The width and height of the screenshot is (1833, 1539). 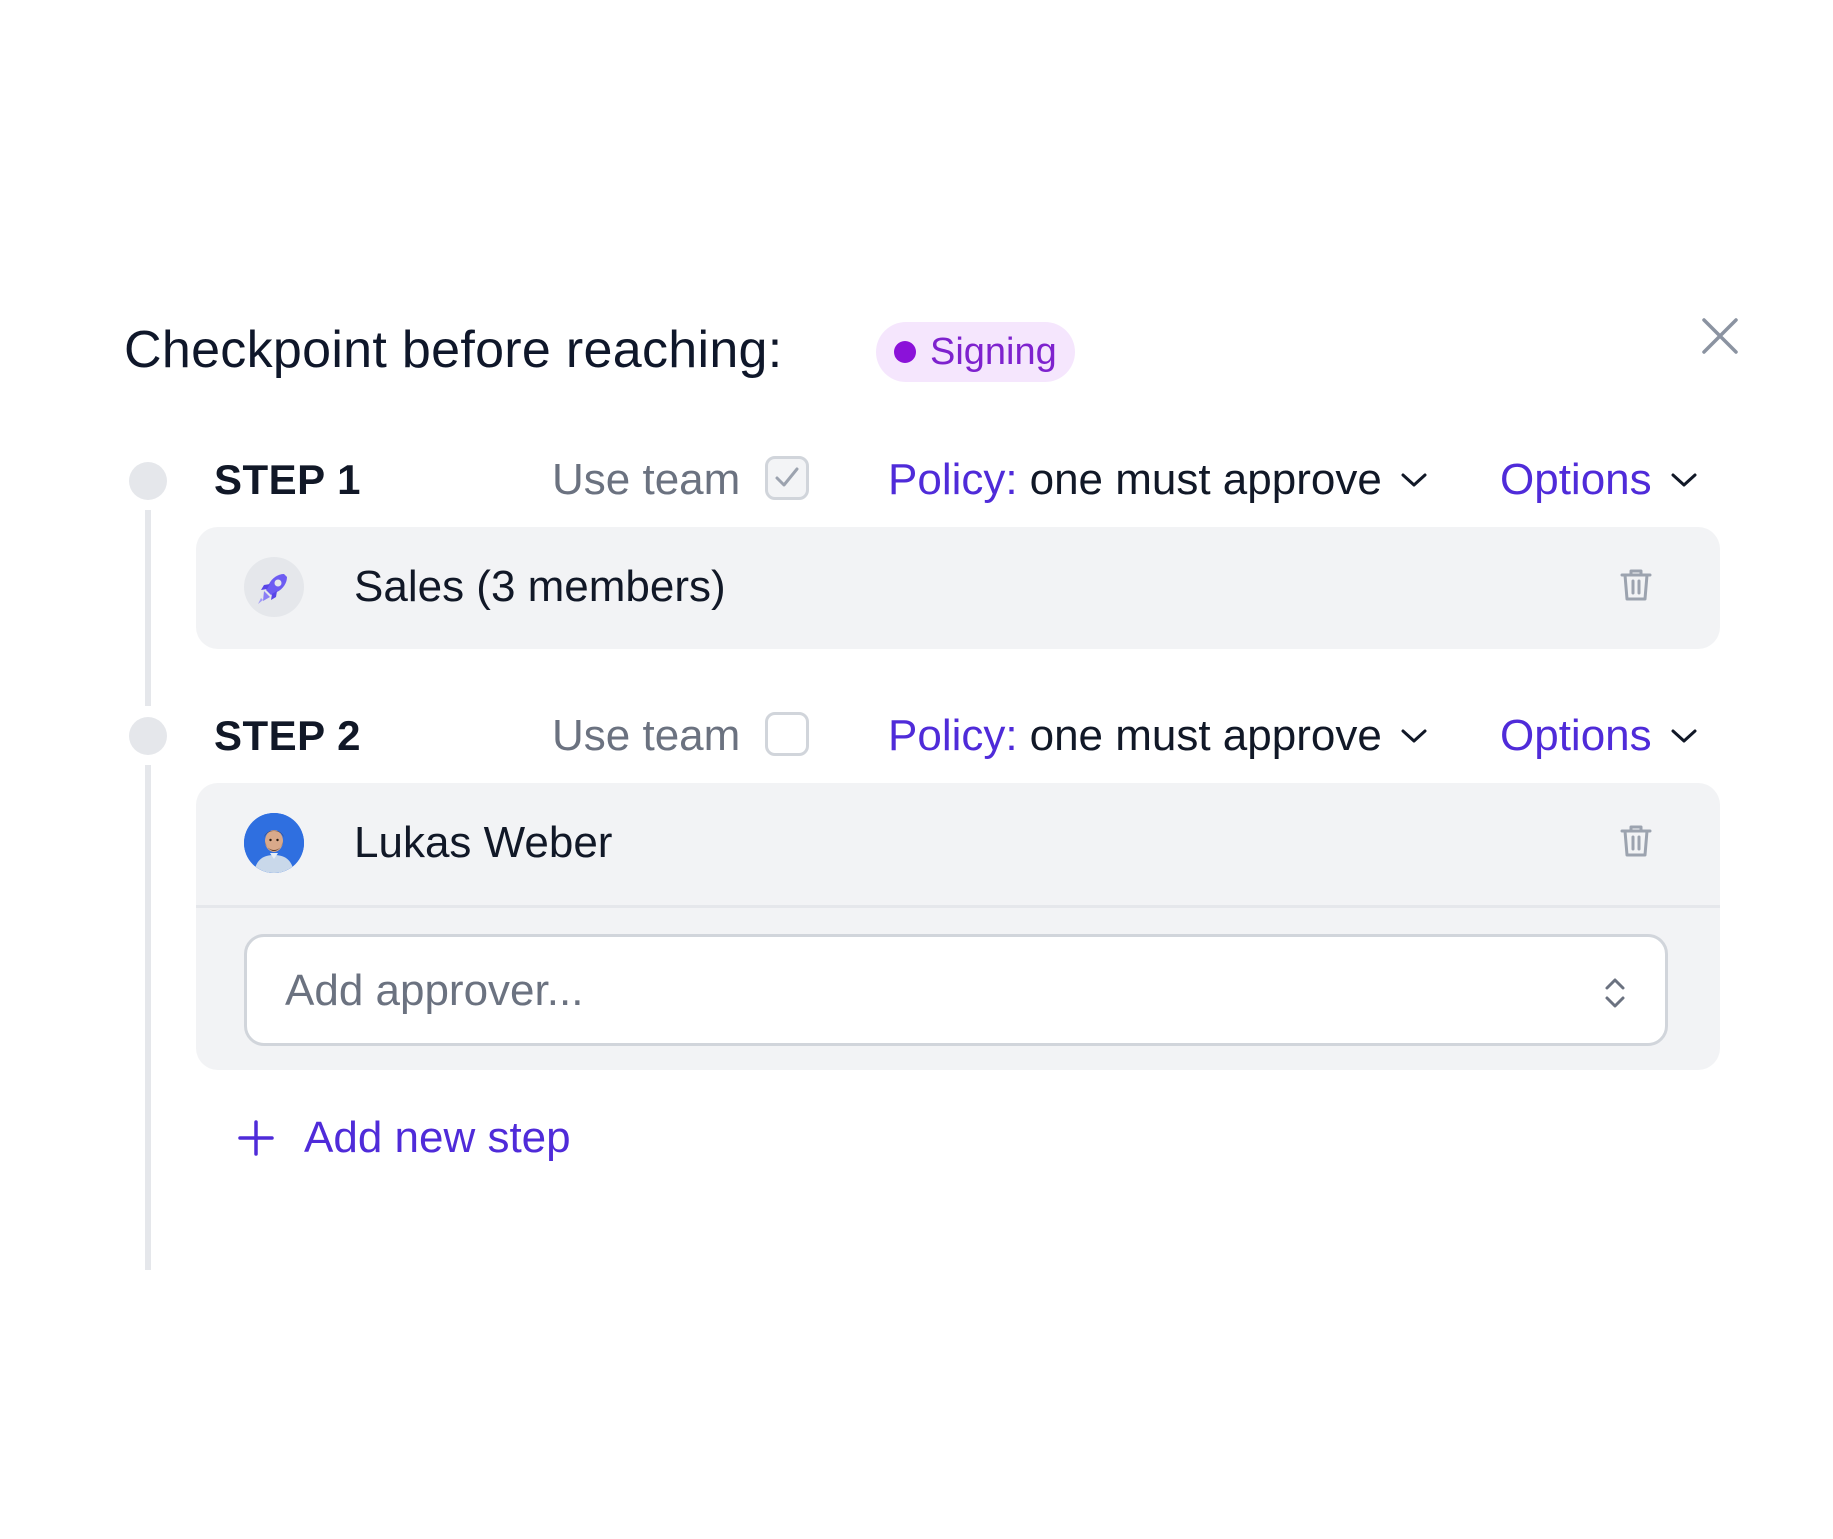 I want to click on step-1-options-label: Options, so click(x=1576, y=479).